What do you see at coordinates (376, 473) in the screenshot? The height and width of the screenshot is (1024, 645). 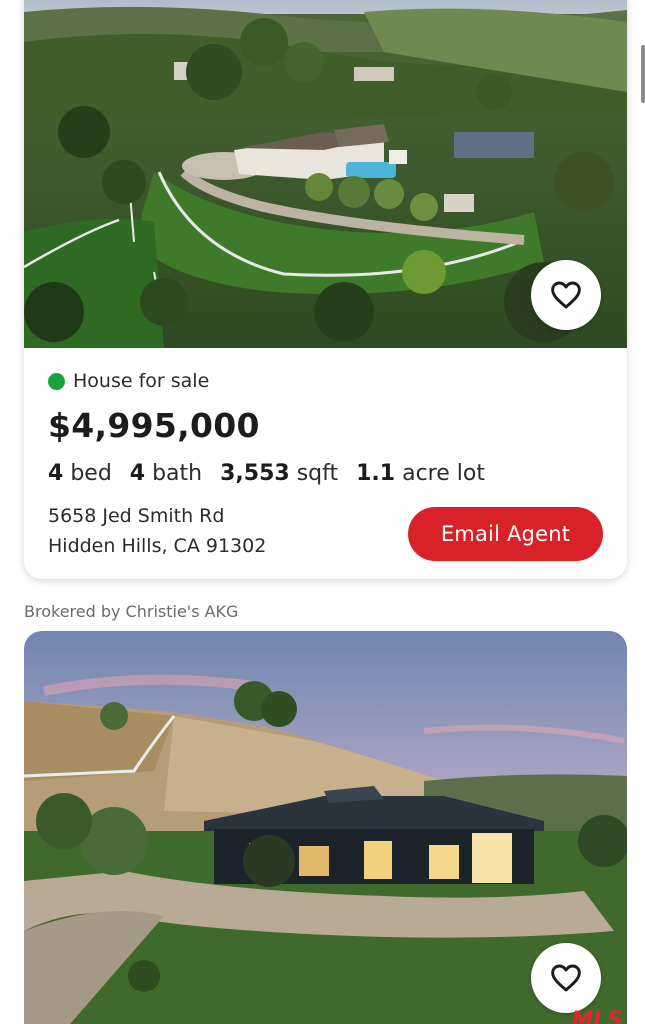 I see `lot-value: 1.1` at bounding box center [376, 473].